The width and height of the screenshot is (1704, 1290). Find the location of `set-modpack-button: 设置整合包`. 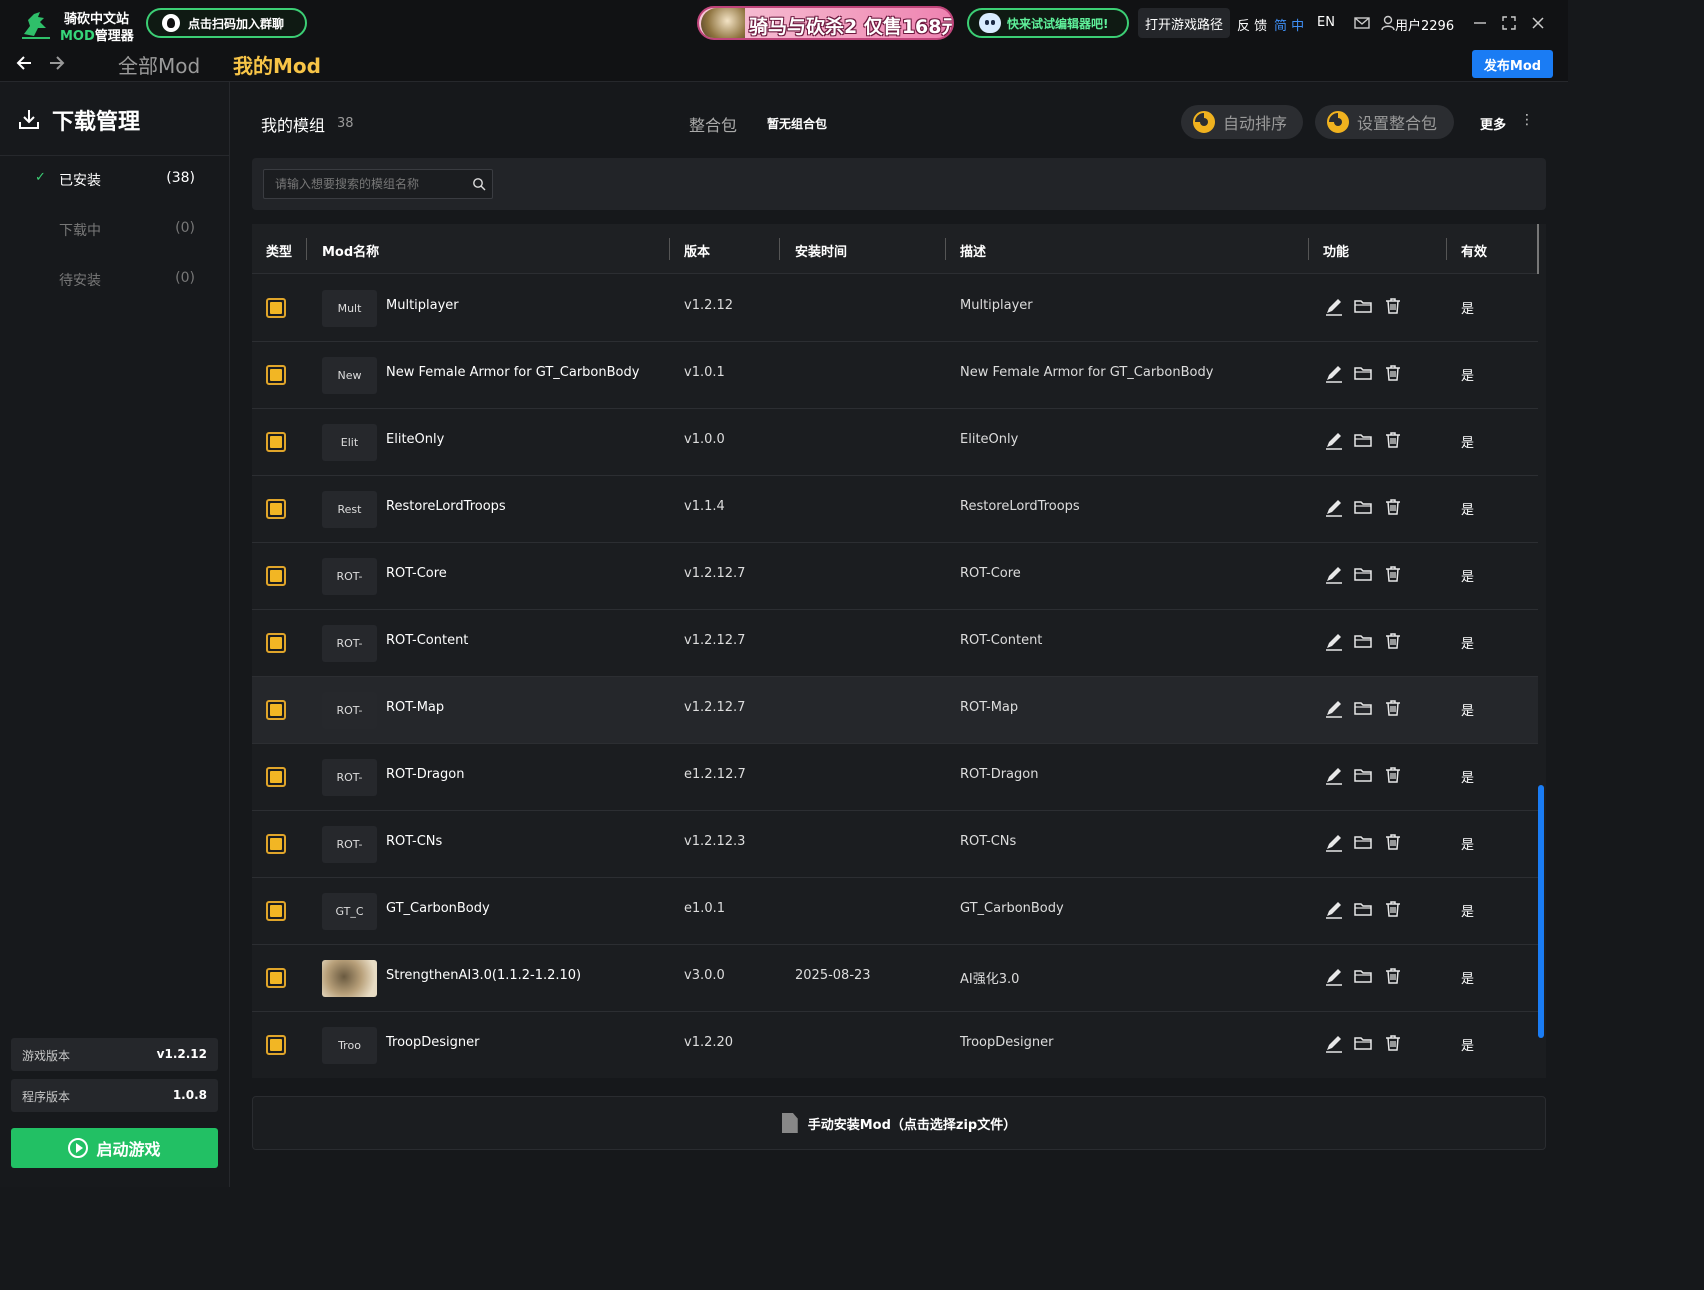

set-modpack-button: 设置整合包 is located at coordinates (1384, 122).